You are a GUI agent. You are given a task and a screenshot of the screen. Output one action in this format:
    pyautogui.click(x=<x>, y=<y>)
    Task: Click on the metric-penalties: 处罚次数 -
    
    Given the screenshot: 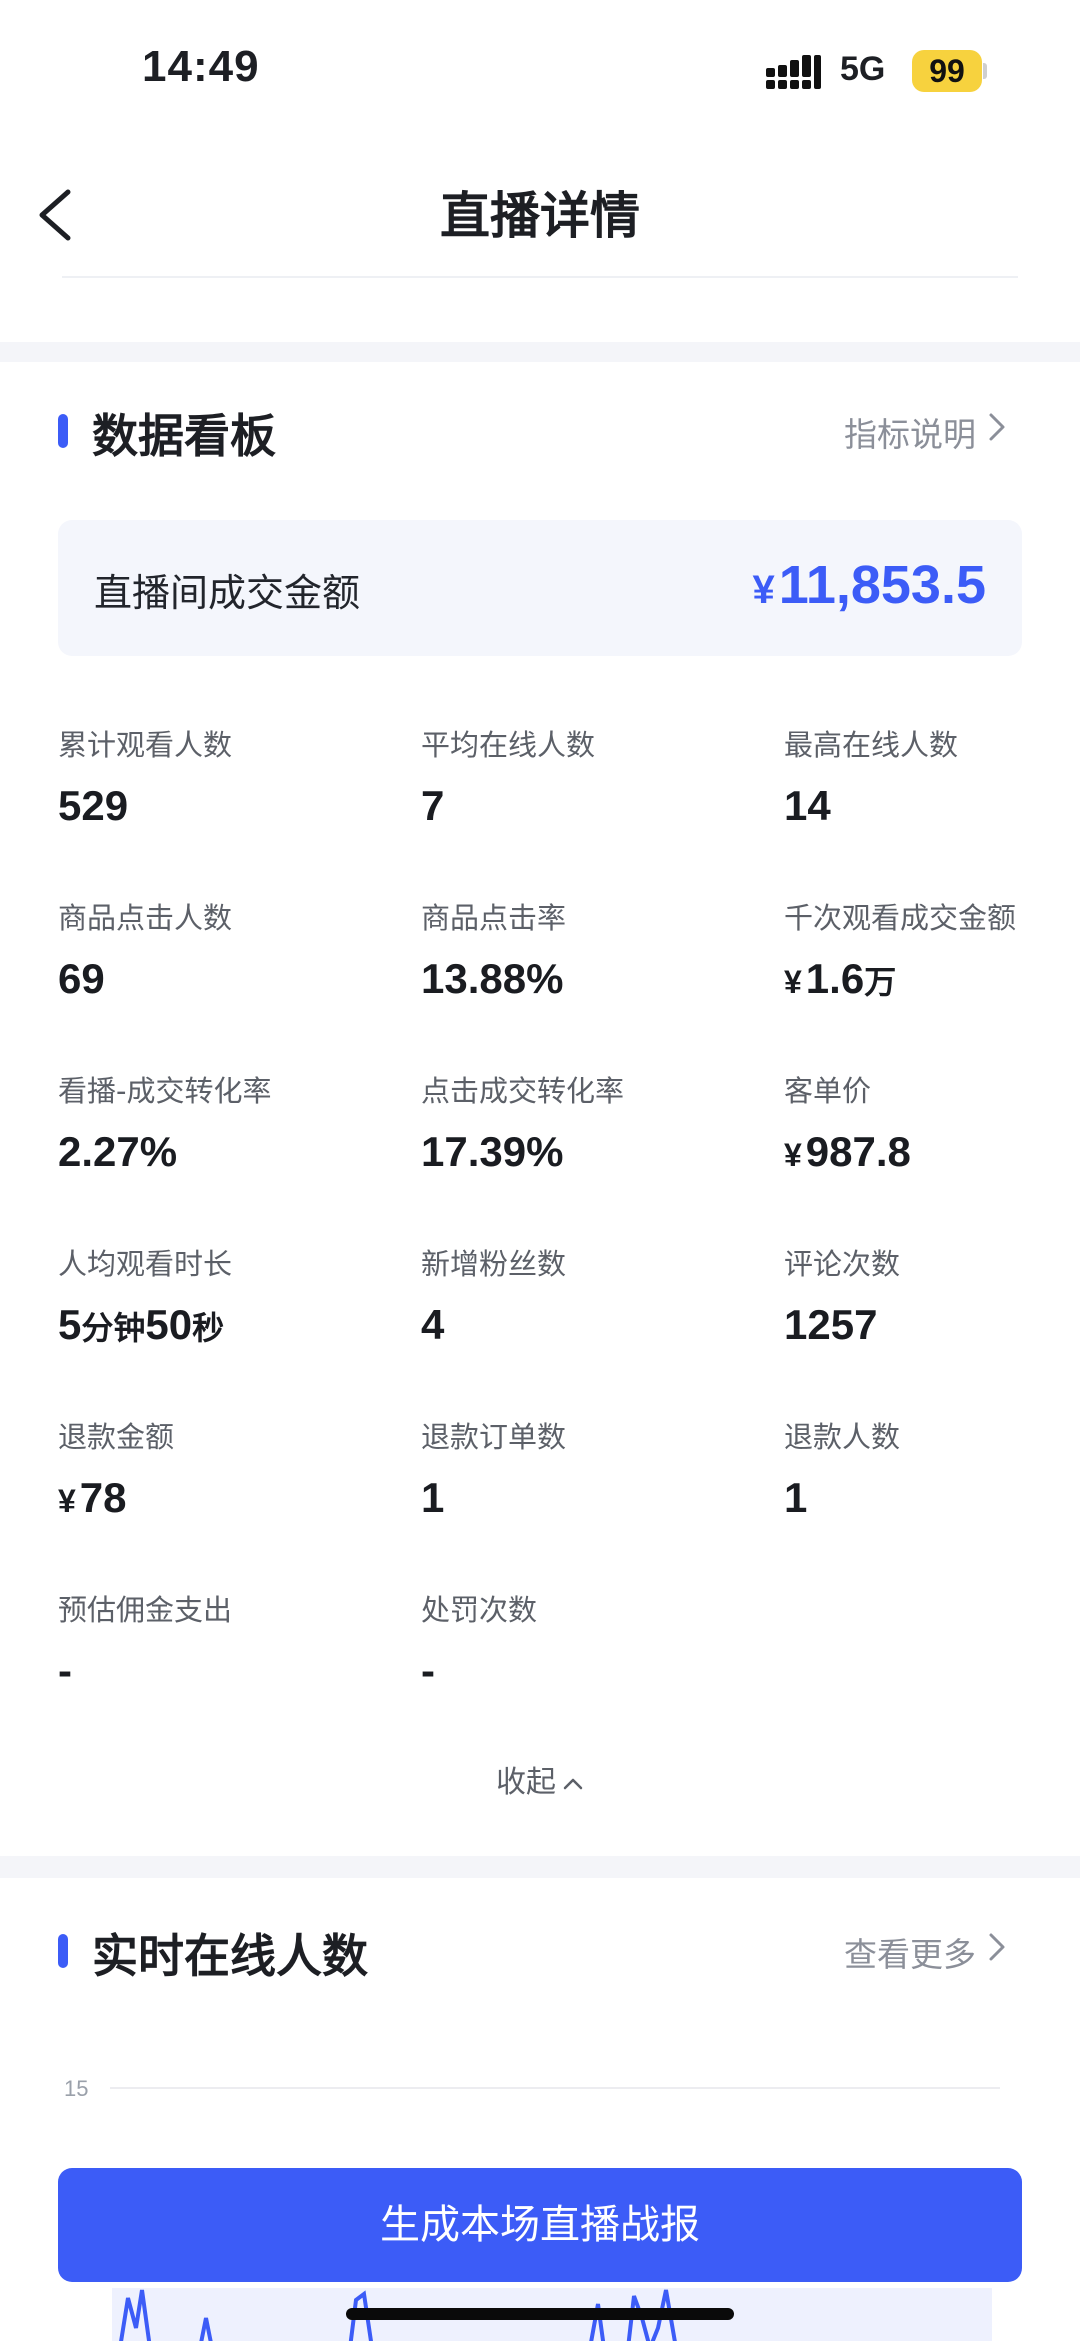 What is the action you would take?
    pyautogui.click(x=581, y=1662)
    